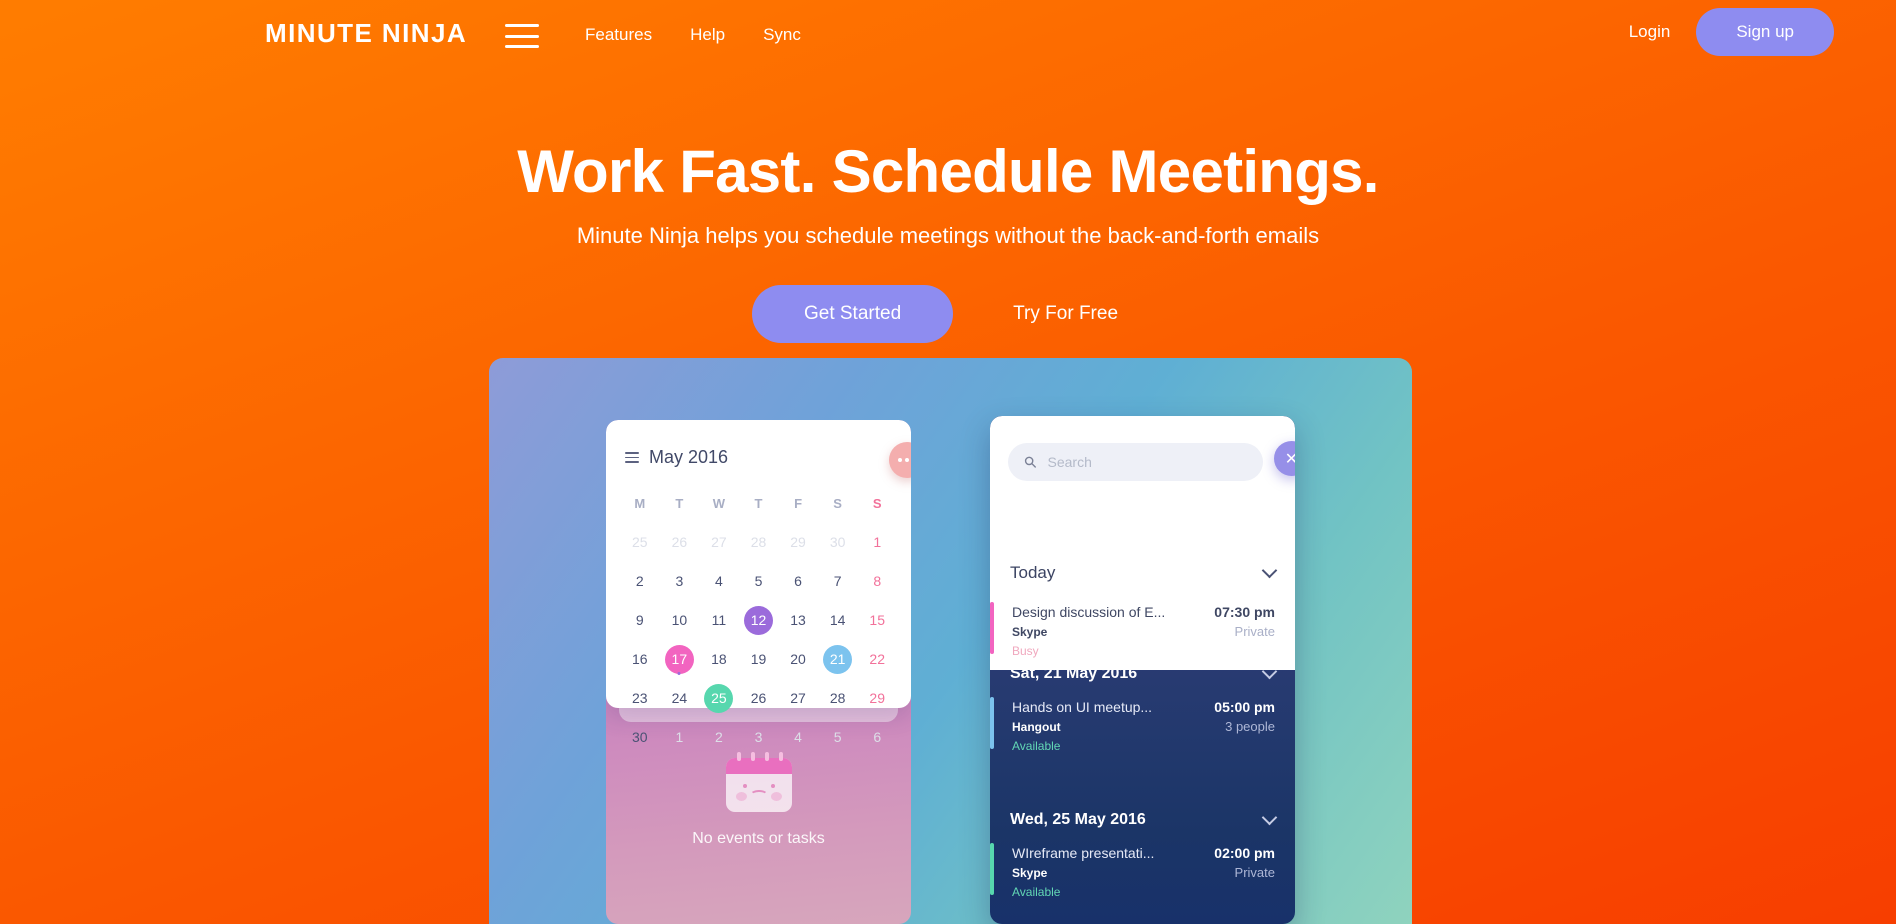  Describe the element at coordinates (680, 698) in the screenshot. I see `calendar-day: 24` at that location.